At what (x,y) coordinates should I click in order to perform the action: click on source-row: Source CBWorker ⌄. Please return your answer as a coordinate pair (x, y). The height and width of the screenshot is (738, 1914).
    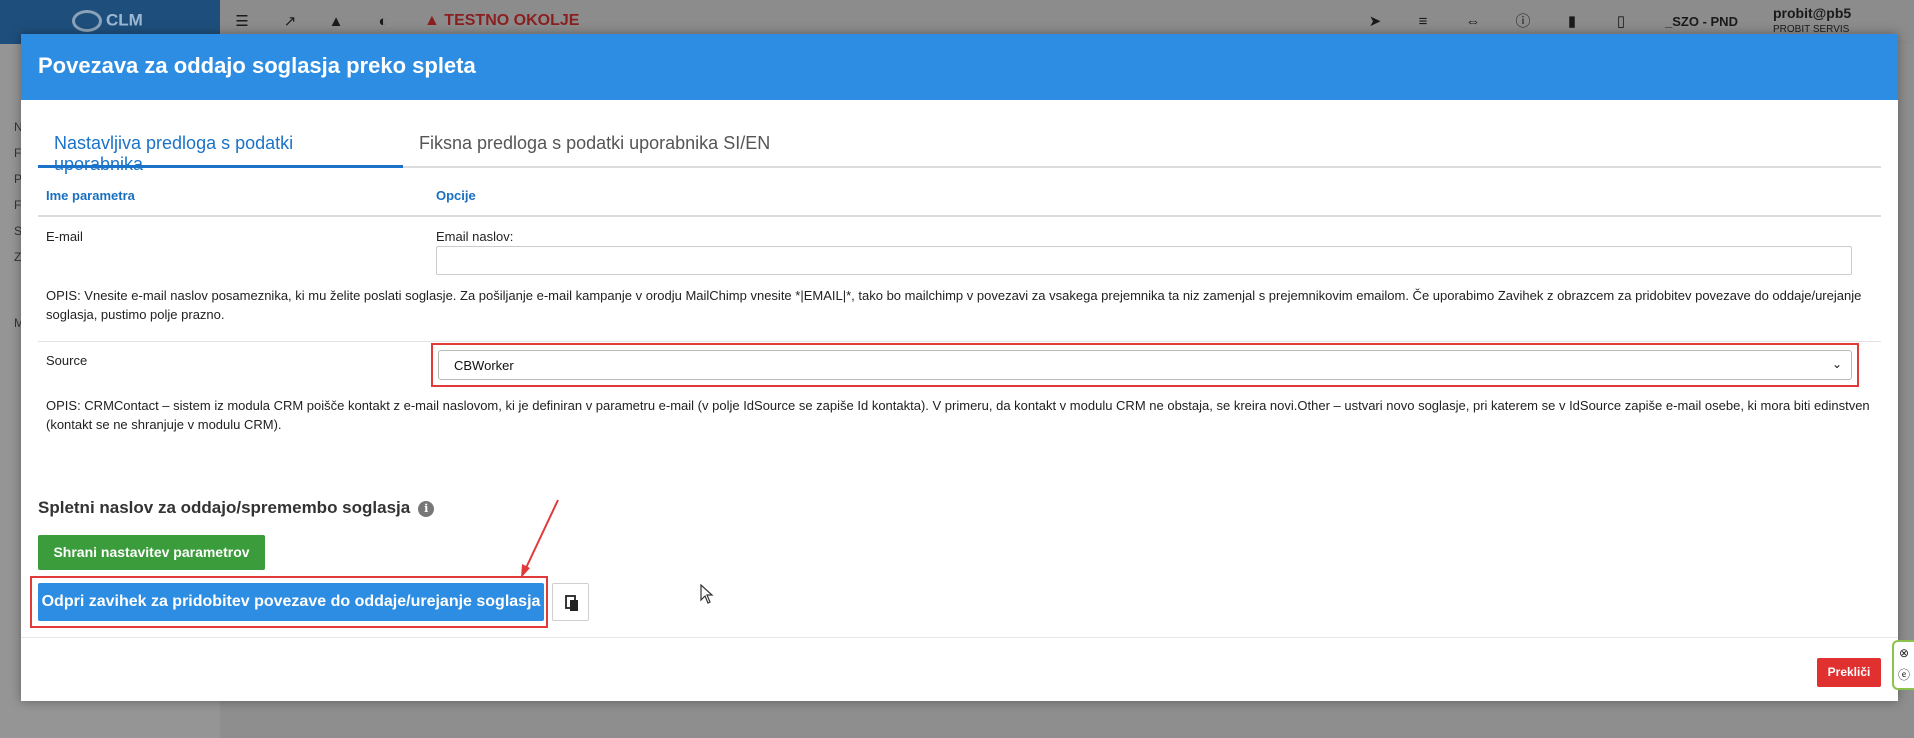
    Looking at the image, I should click on (959, 368).